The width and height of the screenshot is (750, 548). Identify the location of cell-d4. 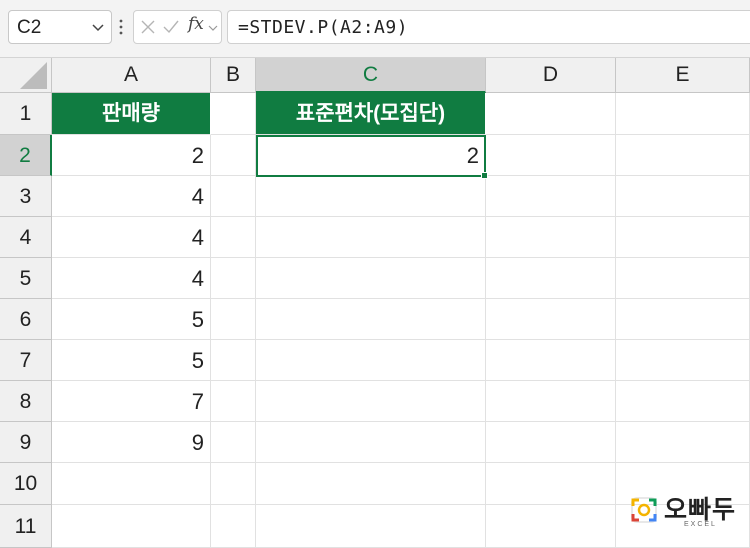
(551, 237).